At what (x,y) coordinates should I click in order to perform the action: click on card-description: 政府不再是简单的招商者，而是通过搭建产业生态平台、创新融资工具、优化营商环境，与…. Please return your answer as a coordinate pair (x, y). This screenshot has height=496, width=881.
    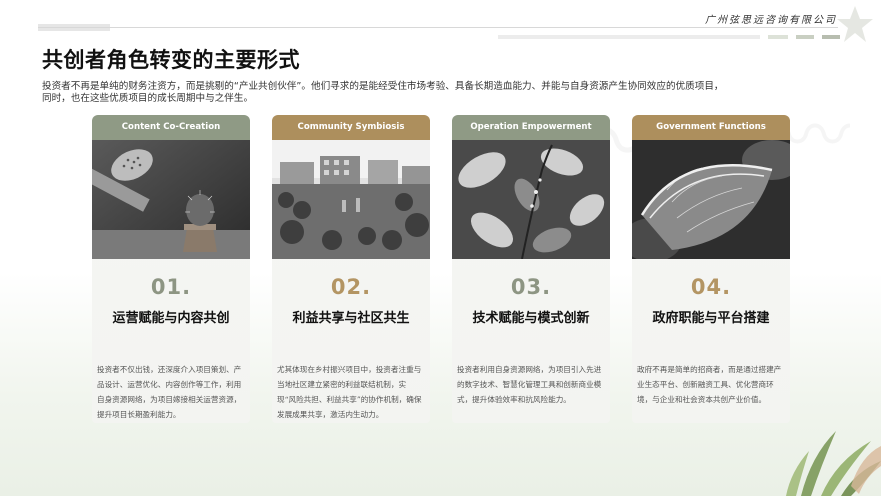
    Looking at the image, I should click on (709, 384).